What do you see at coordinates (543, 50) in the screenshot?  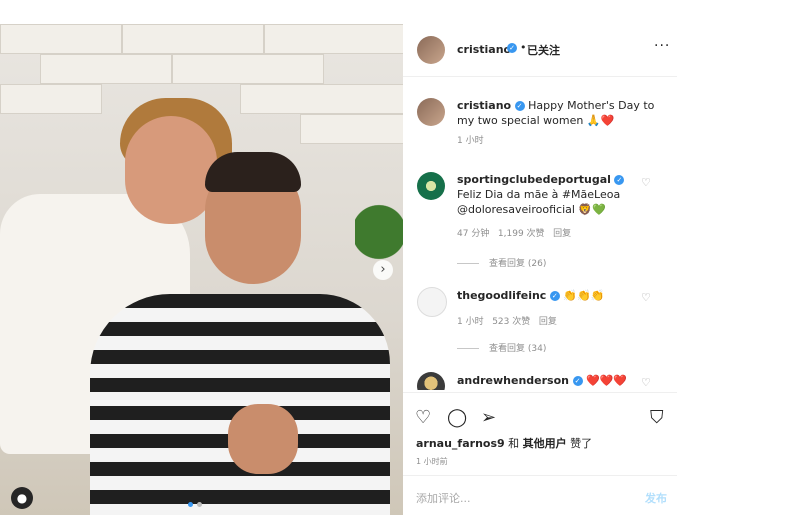 I see `following-button: 已关注` at bounding box center [543, 50].